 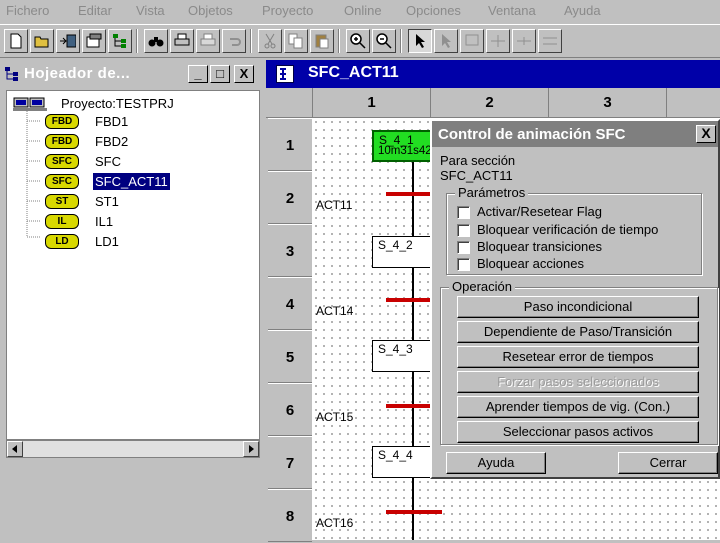 What do you see at coordinates (478, 160) in the screenshot?
I see `for-section-label: Para sección` at bounding box center [478, 160].